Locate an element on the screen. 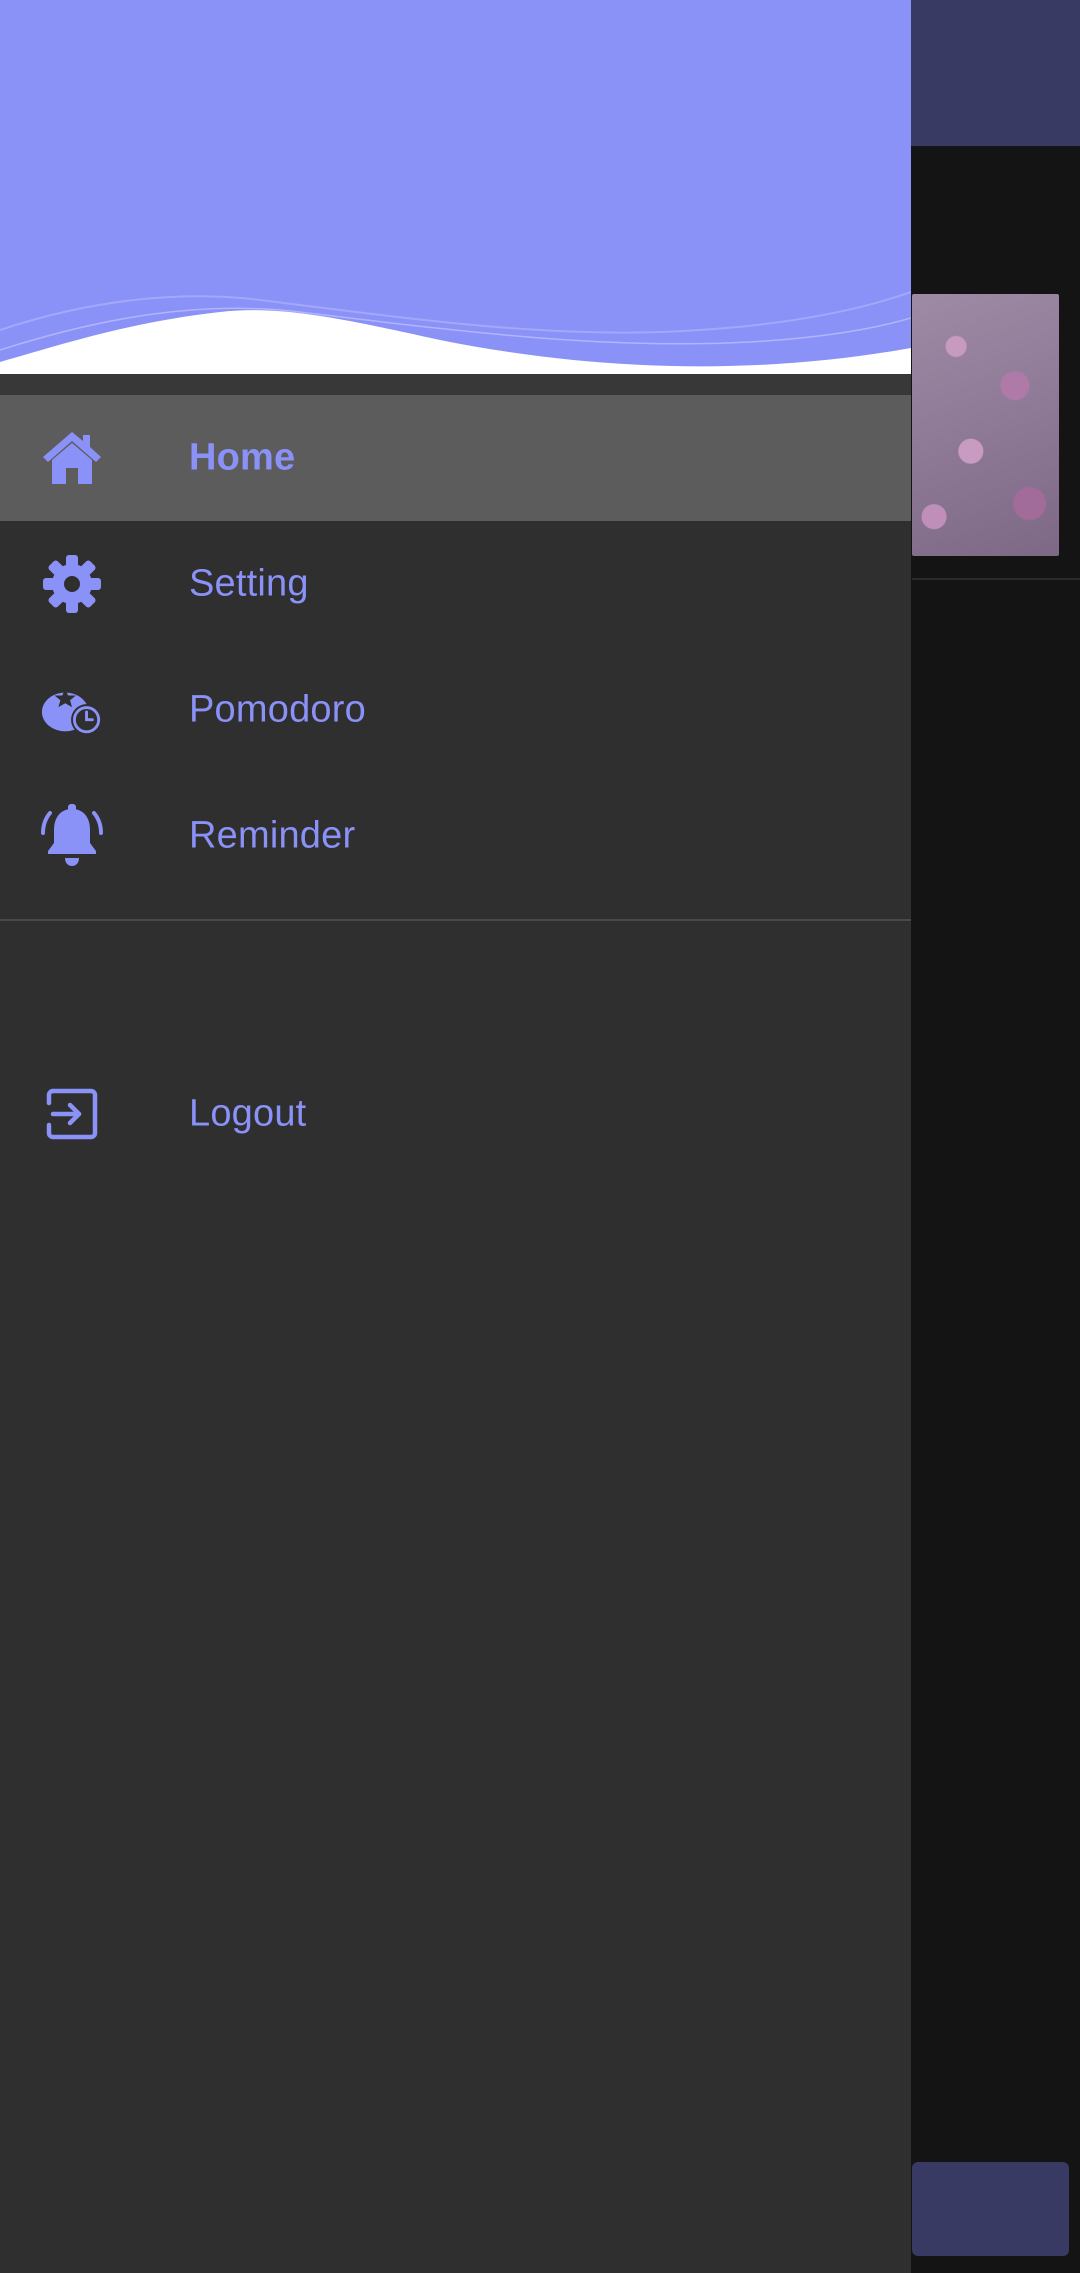 The image size is (1080, 2273). header-strip is located at coordinates (455, 384).